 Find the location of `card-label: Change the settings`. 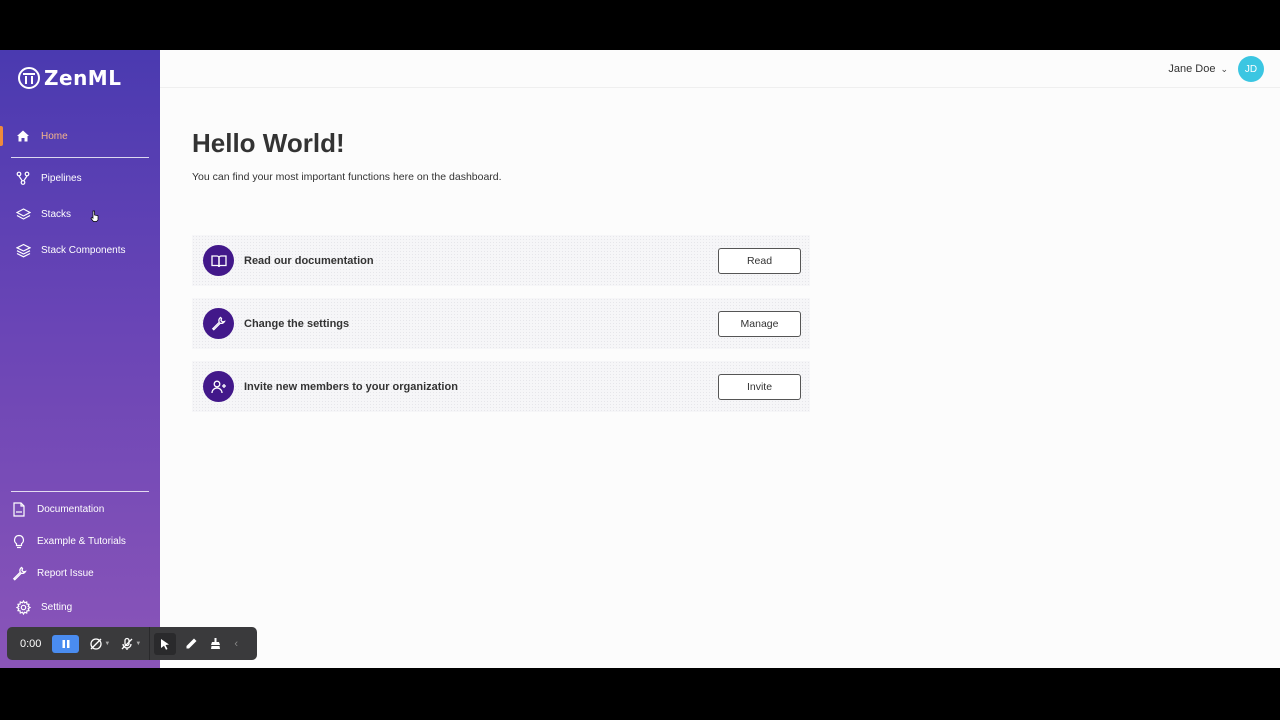

card-label: Change the settings is located at coordinates (297, 323).